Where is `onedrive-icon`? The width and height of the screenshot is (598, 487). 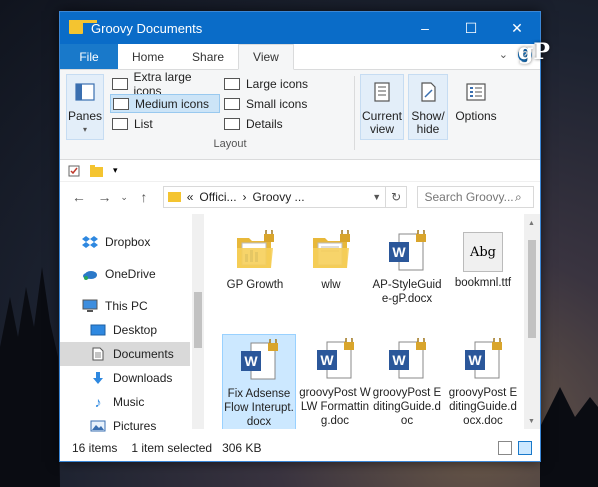
onedrive-icon is located at coordinates (90, 274).